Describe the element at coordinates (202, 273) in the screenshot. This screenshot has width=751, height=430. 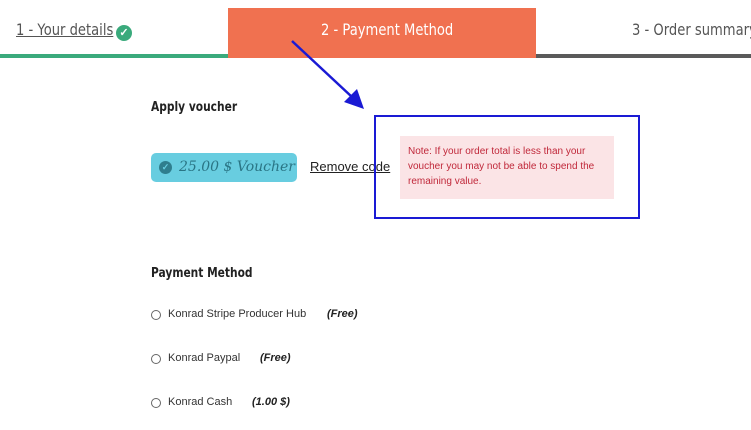
I see `payment-method-heading: Payment Method` at that location.